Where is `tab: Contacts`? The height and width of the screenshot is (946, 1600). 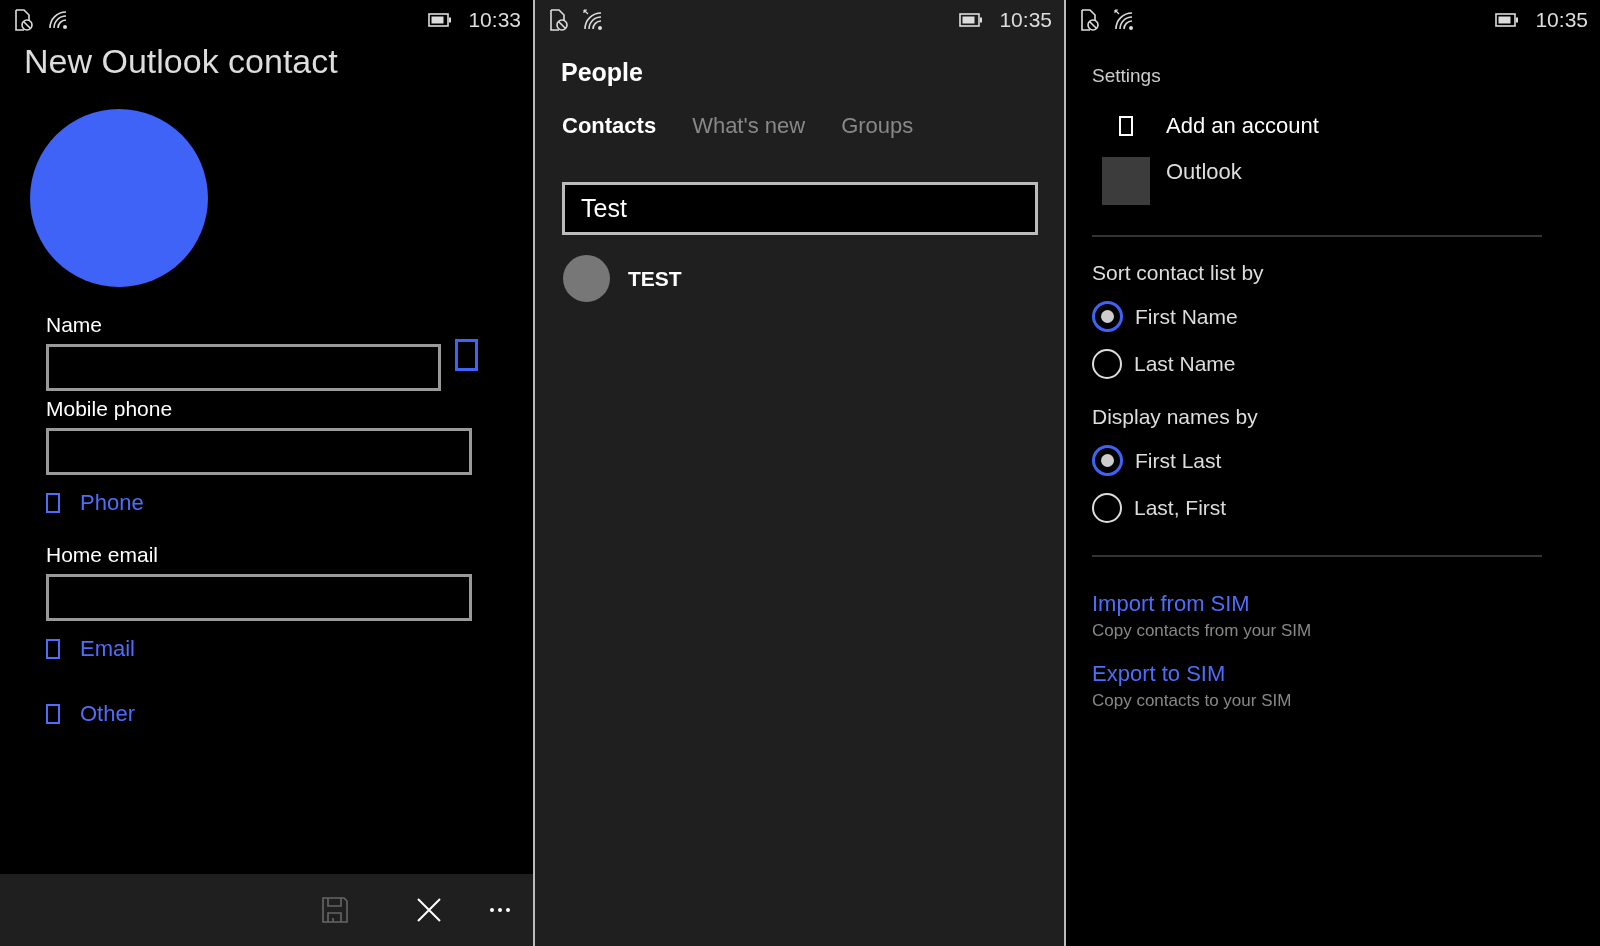 tab: Contacts is located at coordinates (609, 126).